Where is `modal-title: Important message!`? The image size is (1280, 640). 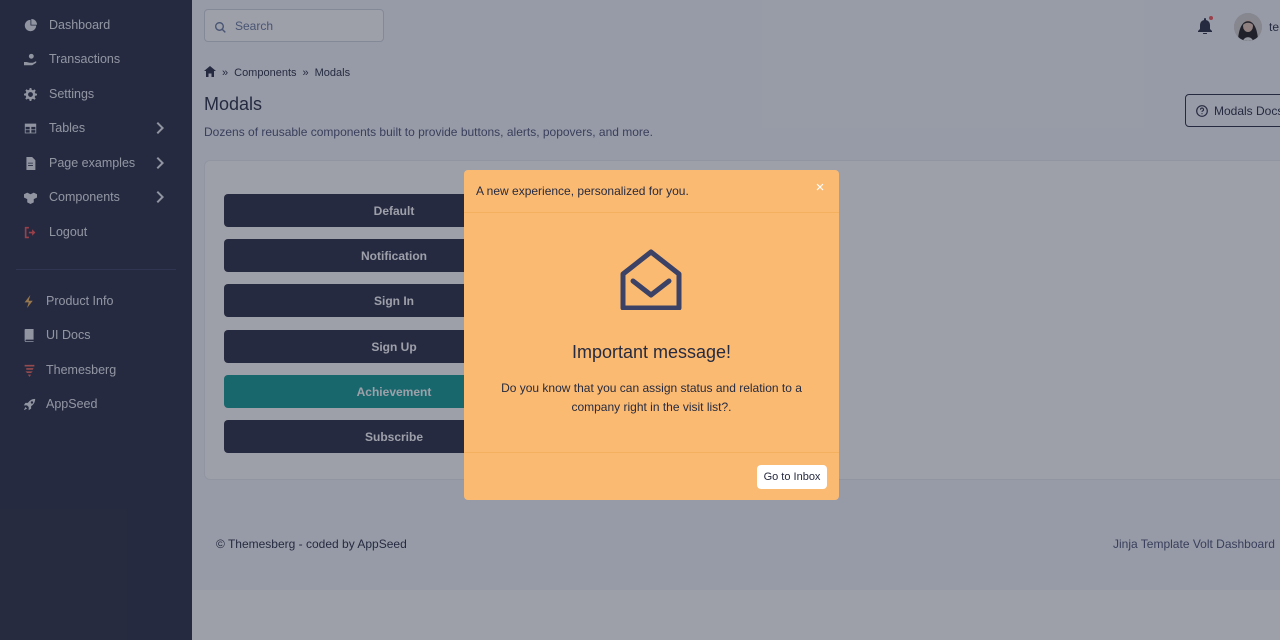 modal-title: Important message! is located at coordinates (651, 352).